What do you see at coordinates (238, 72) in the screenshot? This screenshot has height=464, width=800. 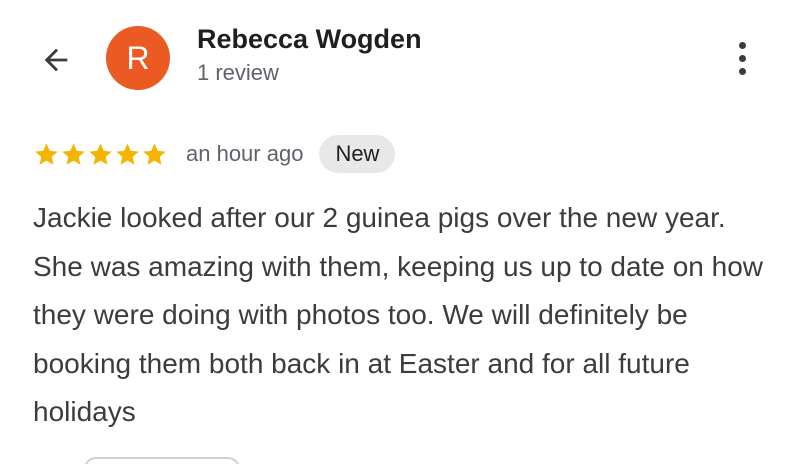 I see `review-count: 1 review` at bounding box center [238, 72].